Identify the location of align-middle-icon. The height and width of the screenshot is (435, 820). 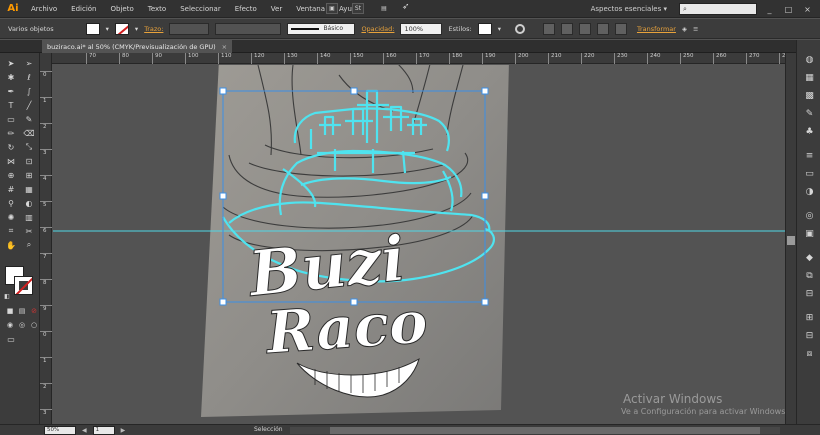
(620, 28).